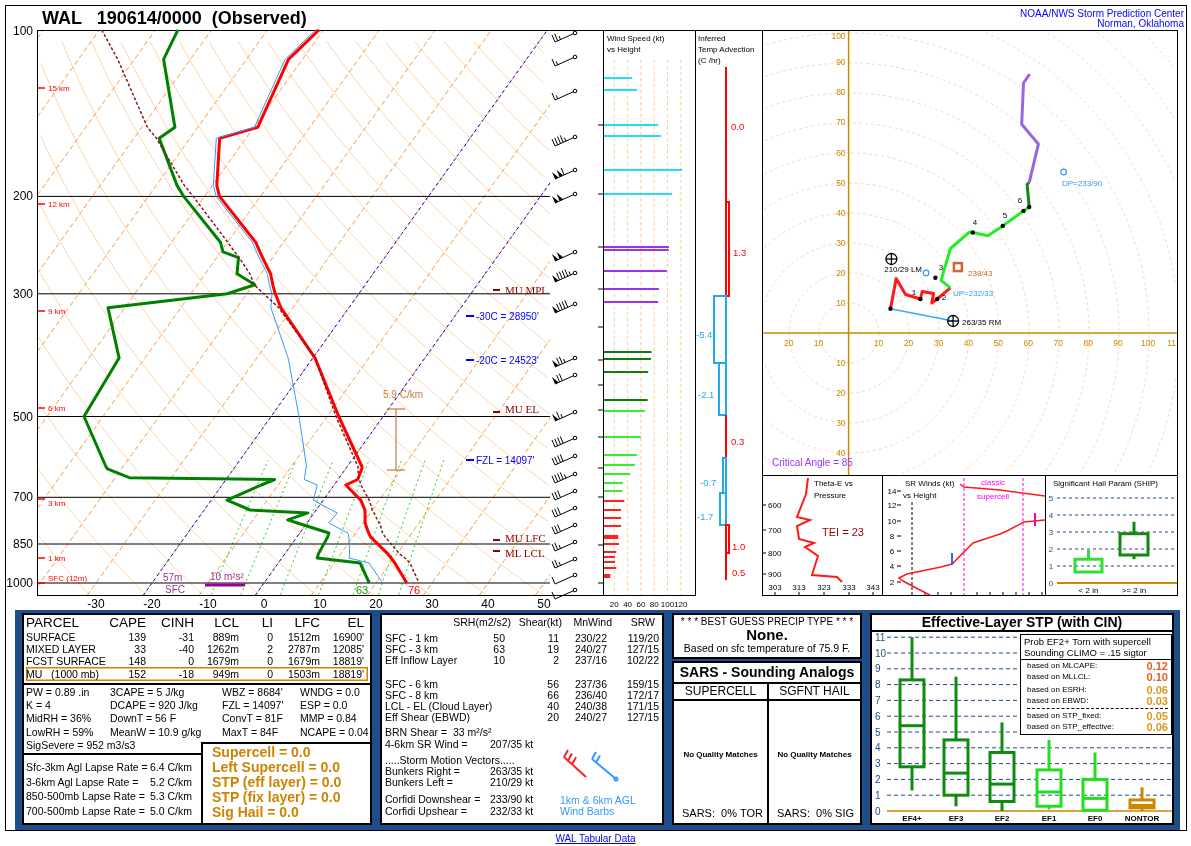  I want to click on table-cell-text: 10, so click(498, 661).